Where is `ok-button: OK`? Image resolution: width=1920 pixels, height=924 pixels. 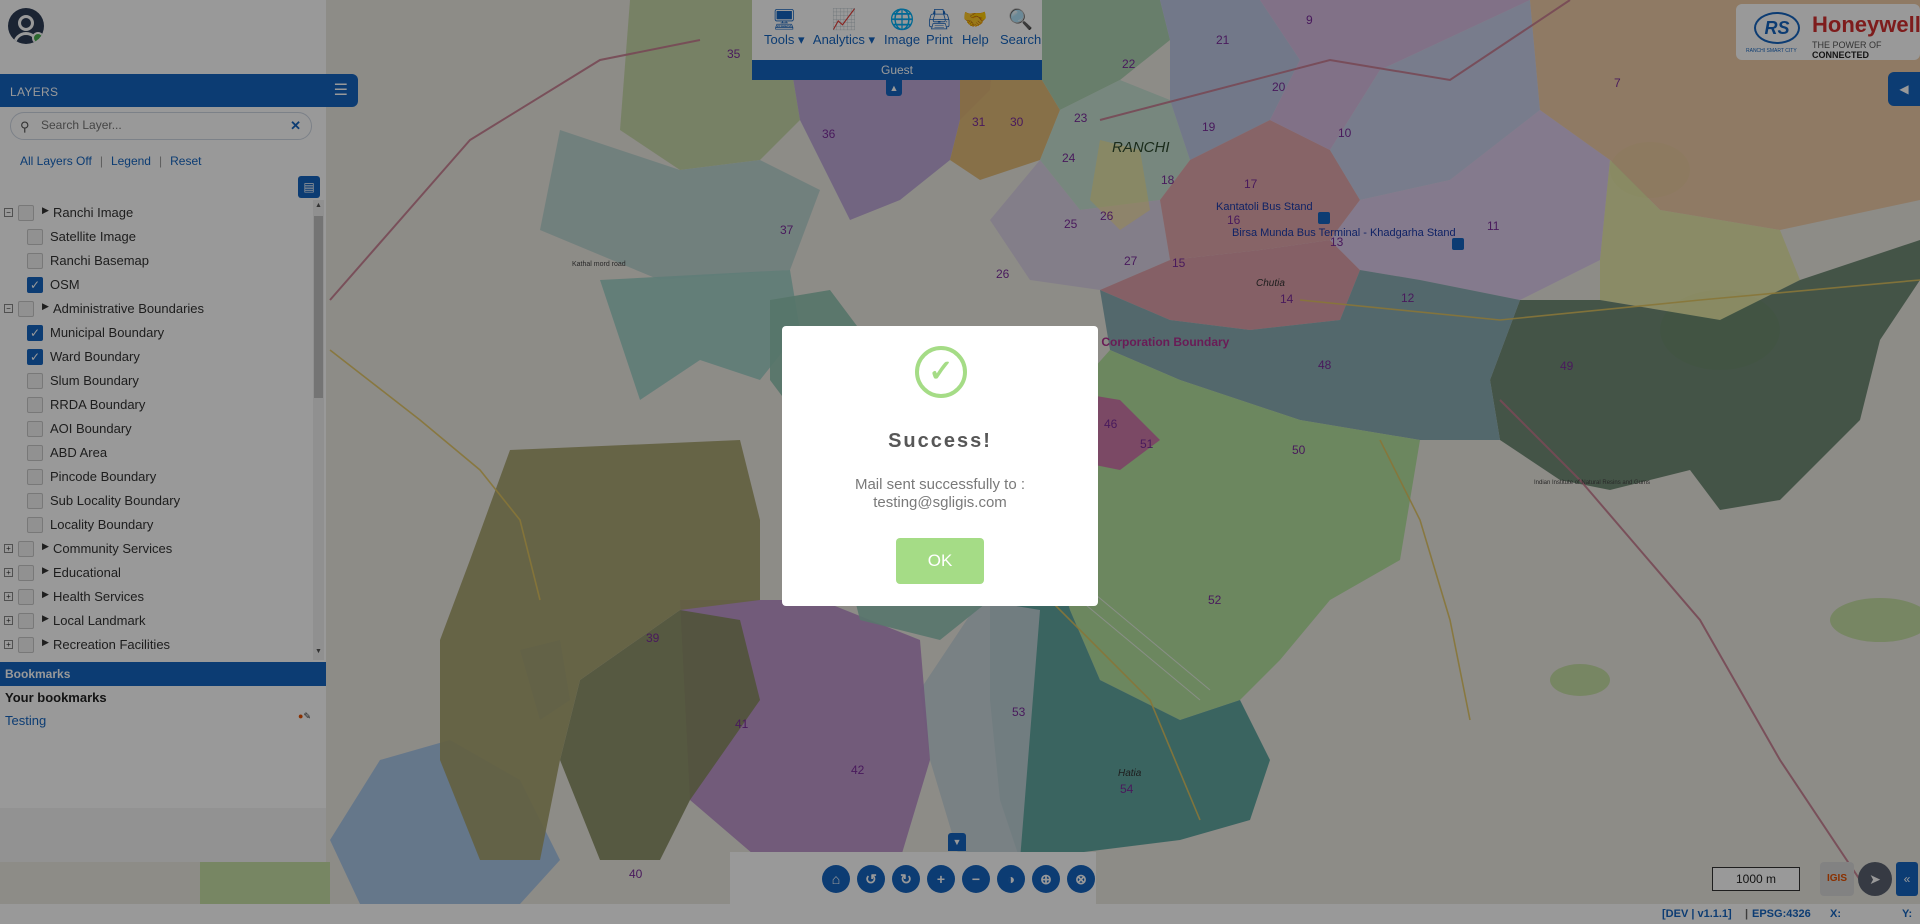 ok-button: OK is located at coordinates (940, 561).